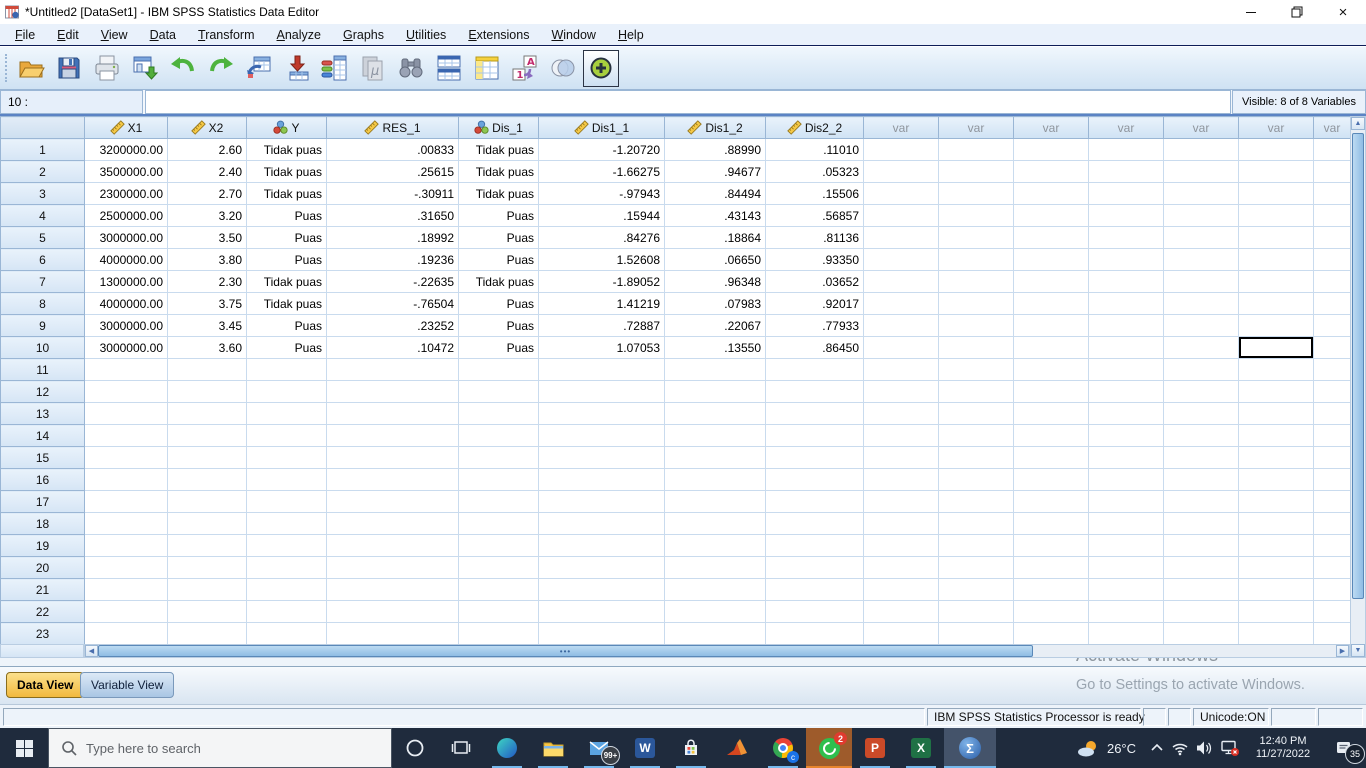 Image resolution: width=1366 pixels, height=768 pixels. What do you see at coordinates (498, 149) in the screenshot?
I see `cell-r1-c5: Tidak puas` at bounding box center [498, 149].